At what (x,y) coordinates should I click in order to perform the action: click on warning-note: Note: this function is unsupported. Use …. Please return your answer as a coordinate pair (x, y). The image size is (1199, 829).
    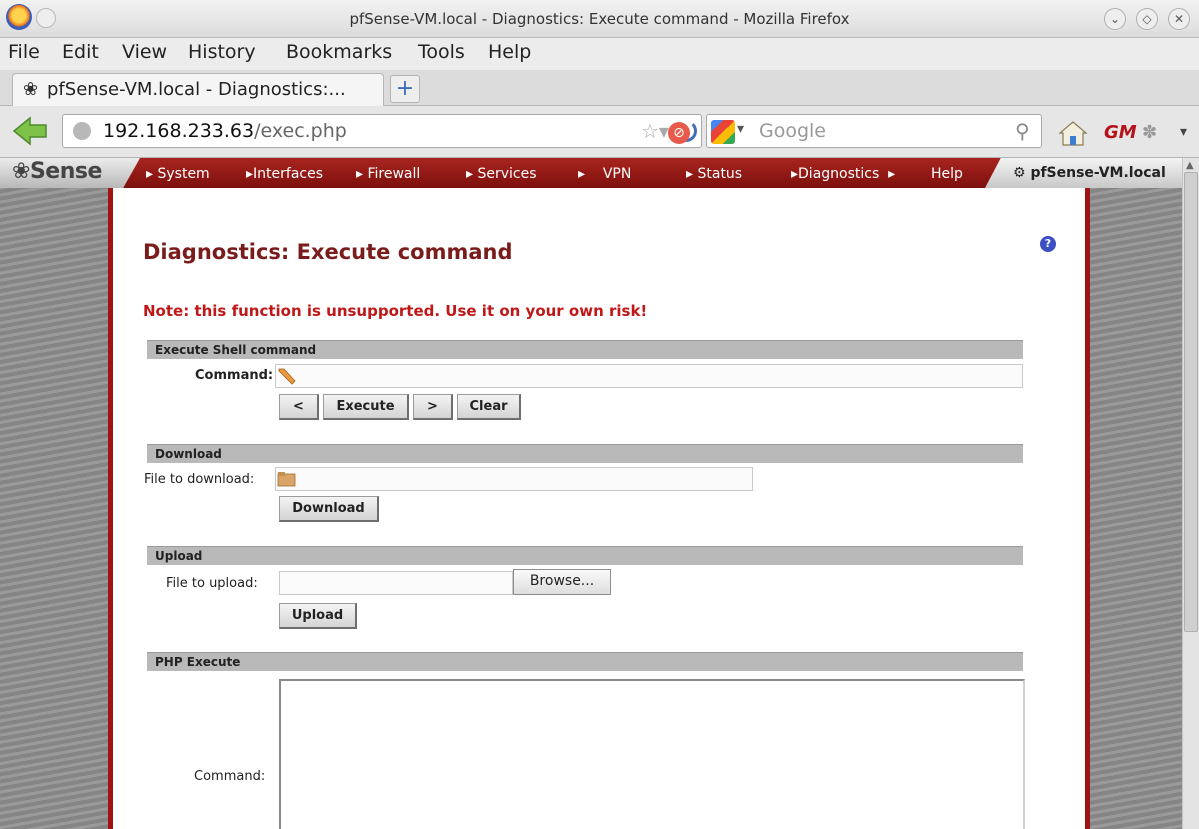
    Looking at the image, I should click on (395, 311).